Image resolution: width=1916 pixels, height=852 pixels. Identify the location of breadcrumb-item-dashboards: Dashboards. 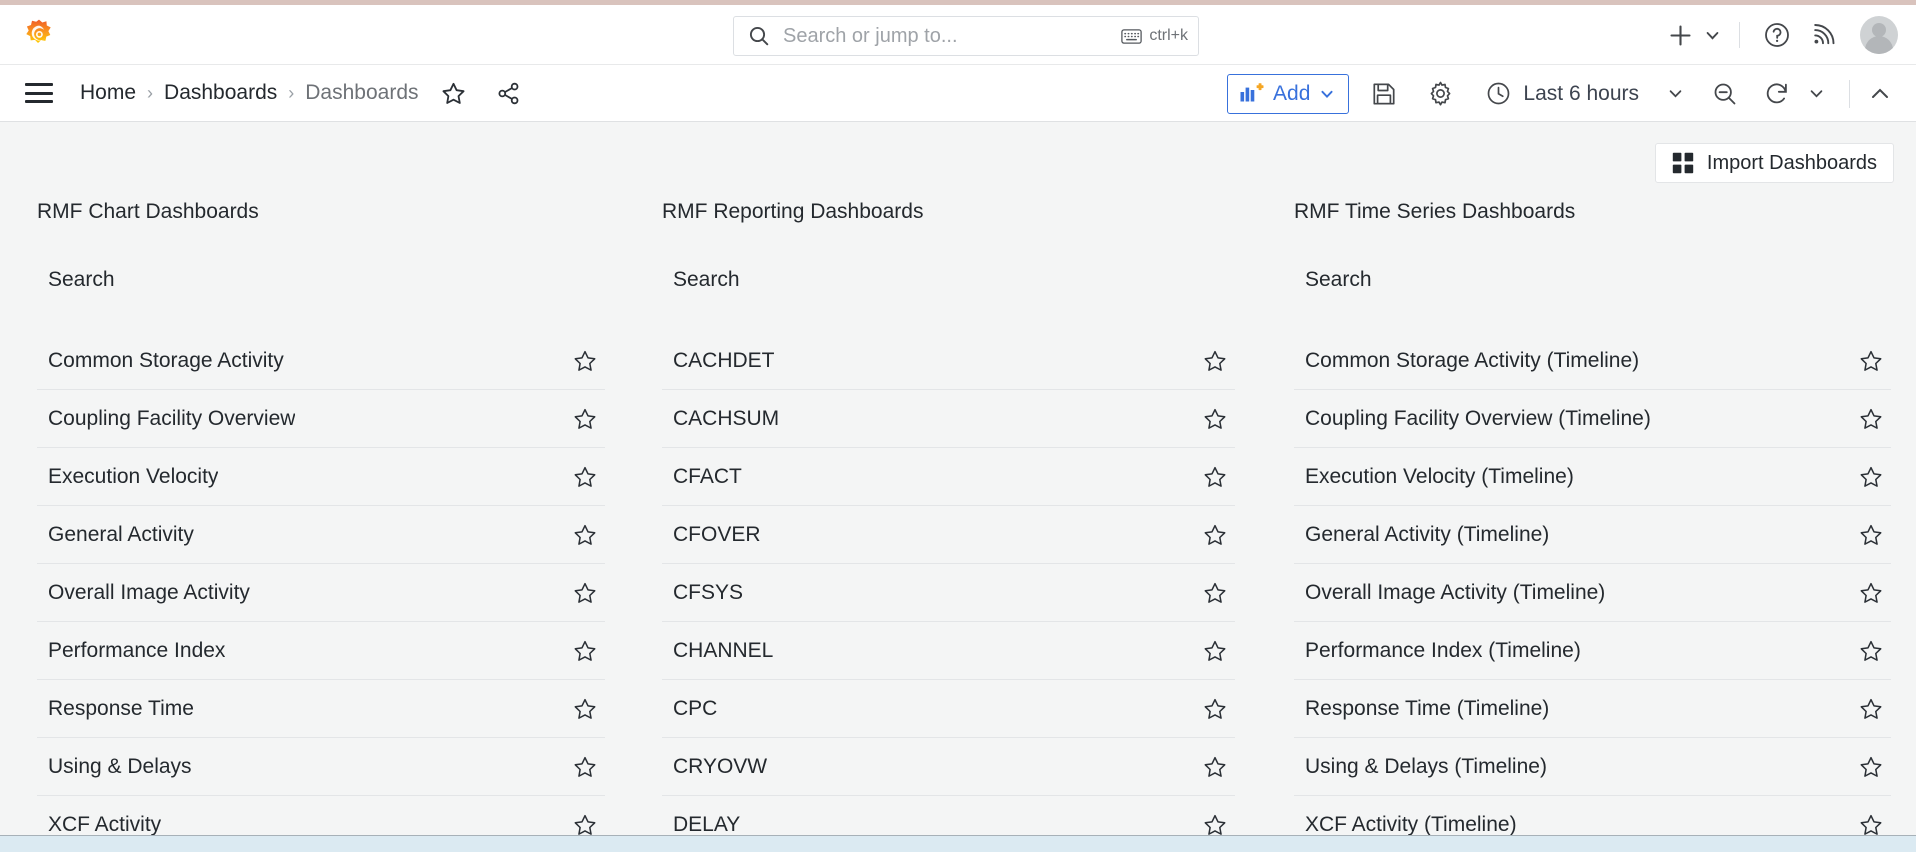
(220, 93).